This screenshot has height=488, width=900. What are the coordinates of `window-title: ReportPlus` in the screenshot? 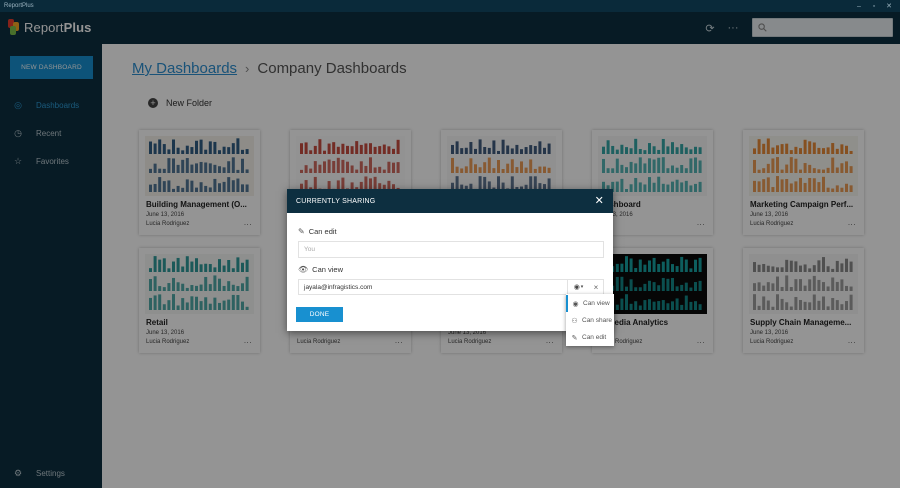 It's located at (19, 6).